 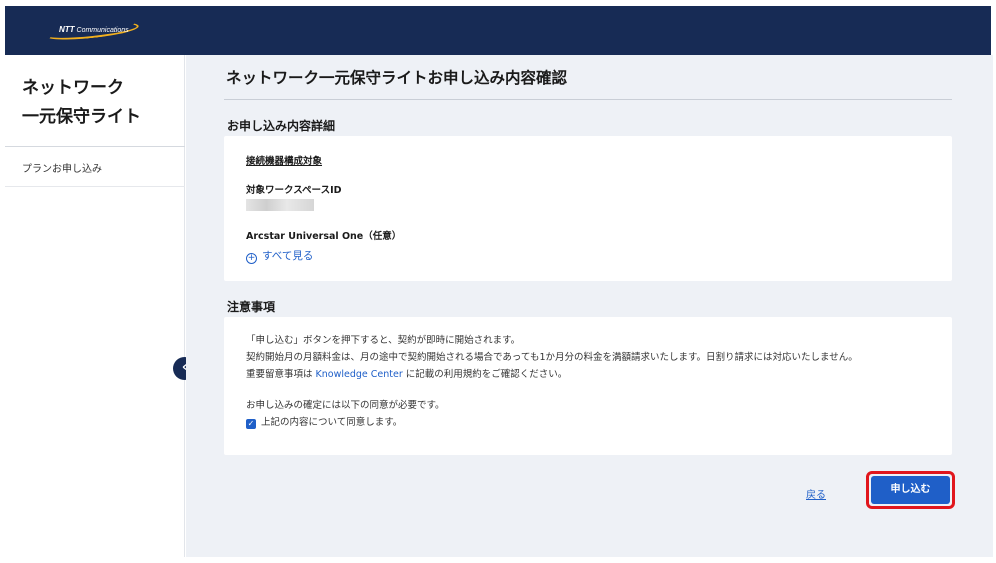 What do you see at coordinates (345, 405) in the screenshot?
I see `consent-required-text: お申し込みの確定には以下の同意が必要です。` at bounding box center [345, 405].